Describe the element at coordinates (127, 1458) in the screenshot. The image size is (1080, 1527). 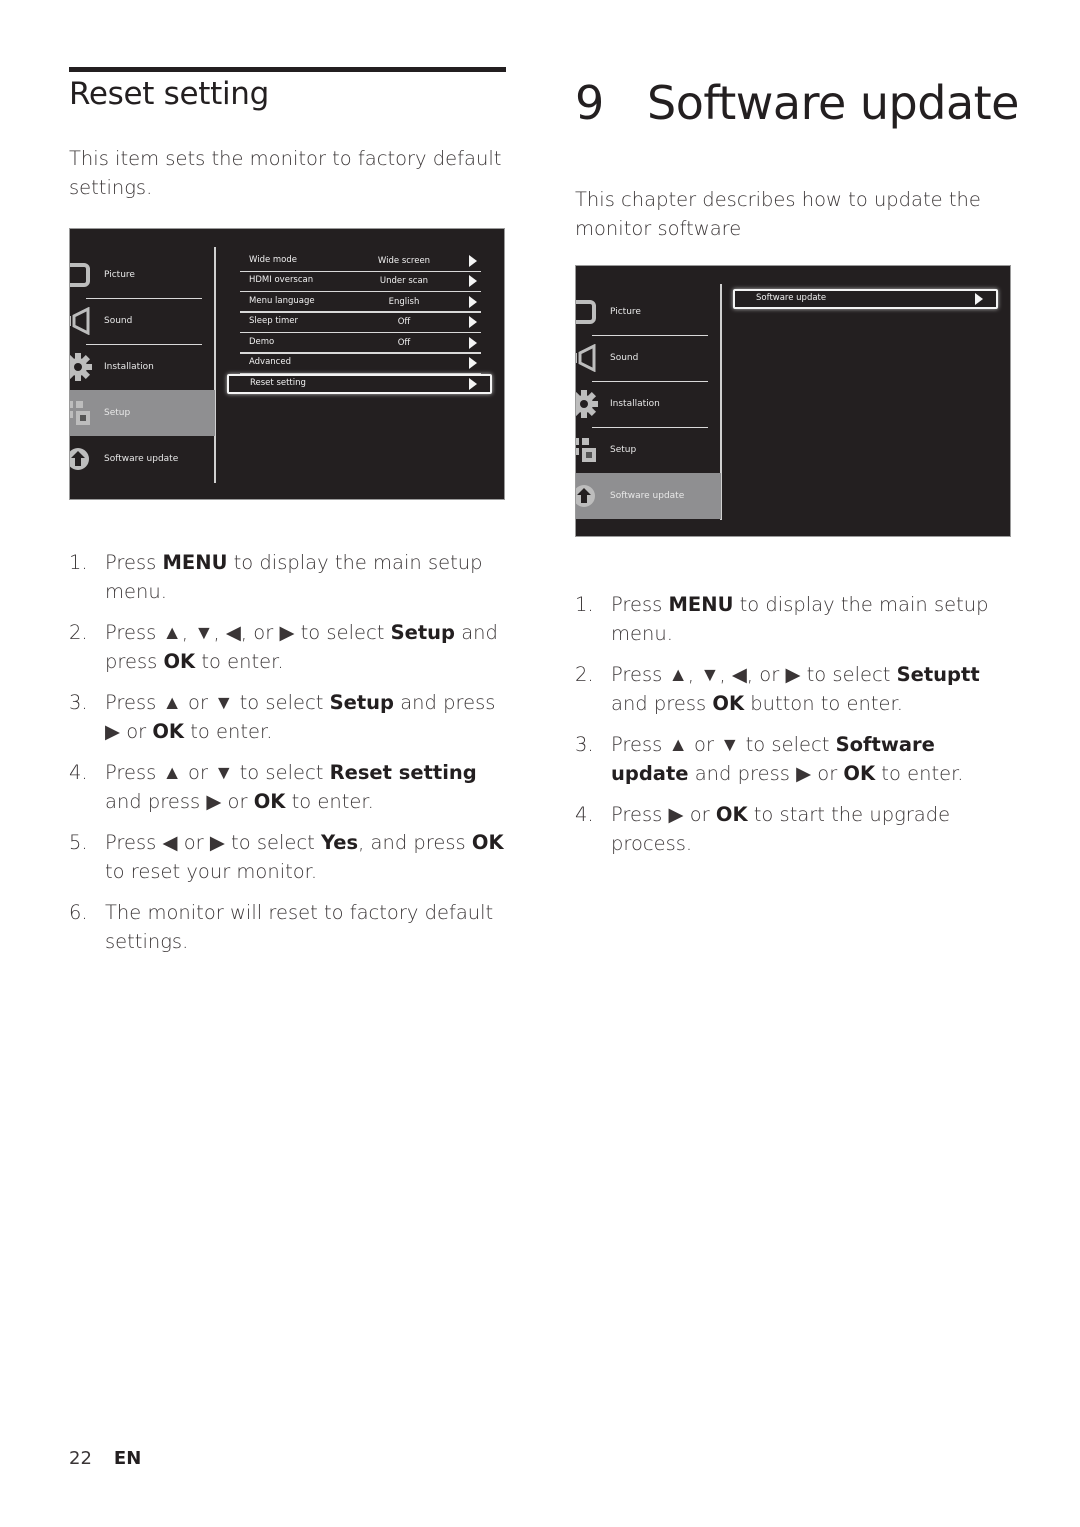
I see `language-code: EN` at that location.